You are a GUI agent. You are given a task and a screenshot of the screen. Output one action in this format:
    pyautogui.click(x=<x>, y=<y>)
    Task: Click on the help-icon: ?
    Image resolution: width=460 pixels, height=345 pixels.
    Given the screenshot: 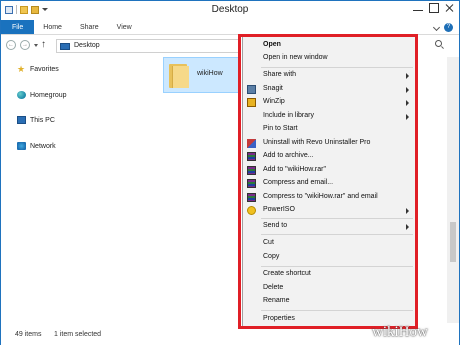 What is the action you would take?
    pyautogui.click(x=448, y=27)
    